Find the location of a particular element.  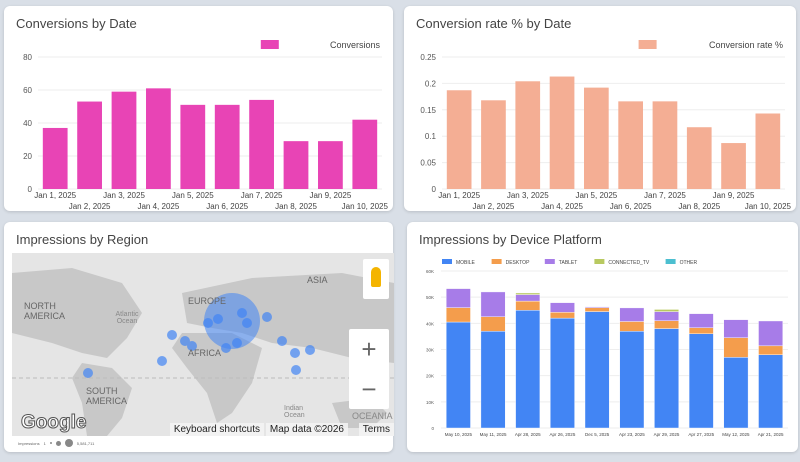

x-tick-label: Apr 28, 2025 is located at coordinates (528, 434).